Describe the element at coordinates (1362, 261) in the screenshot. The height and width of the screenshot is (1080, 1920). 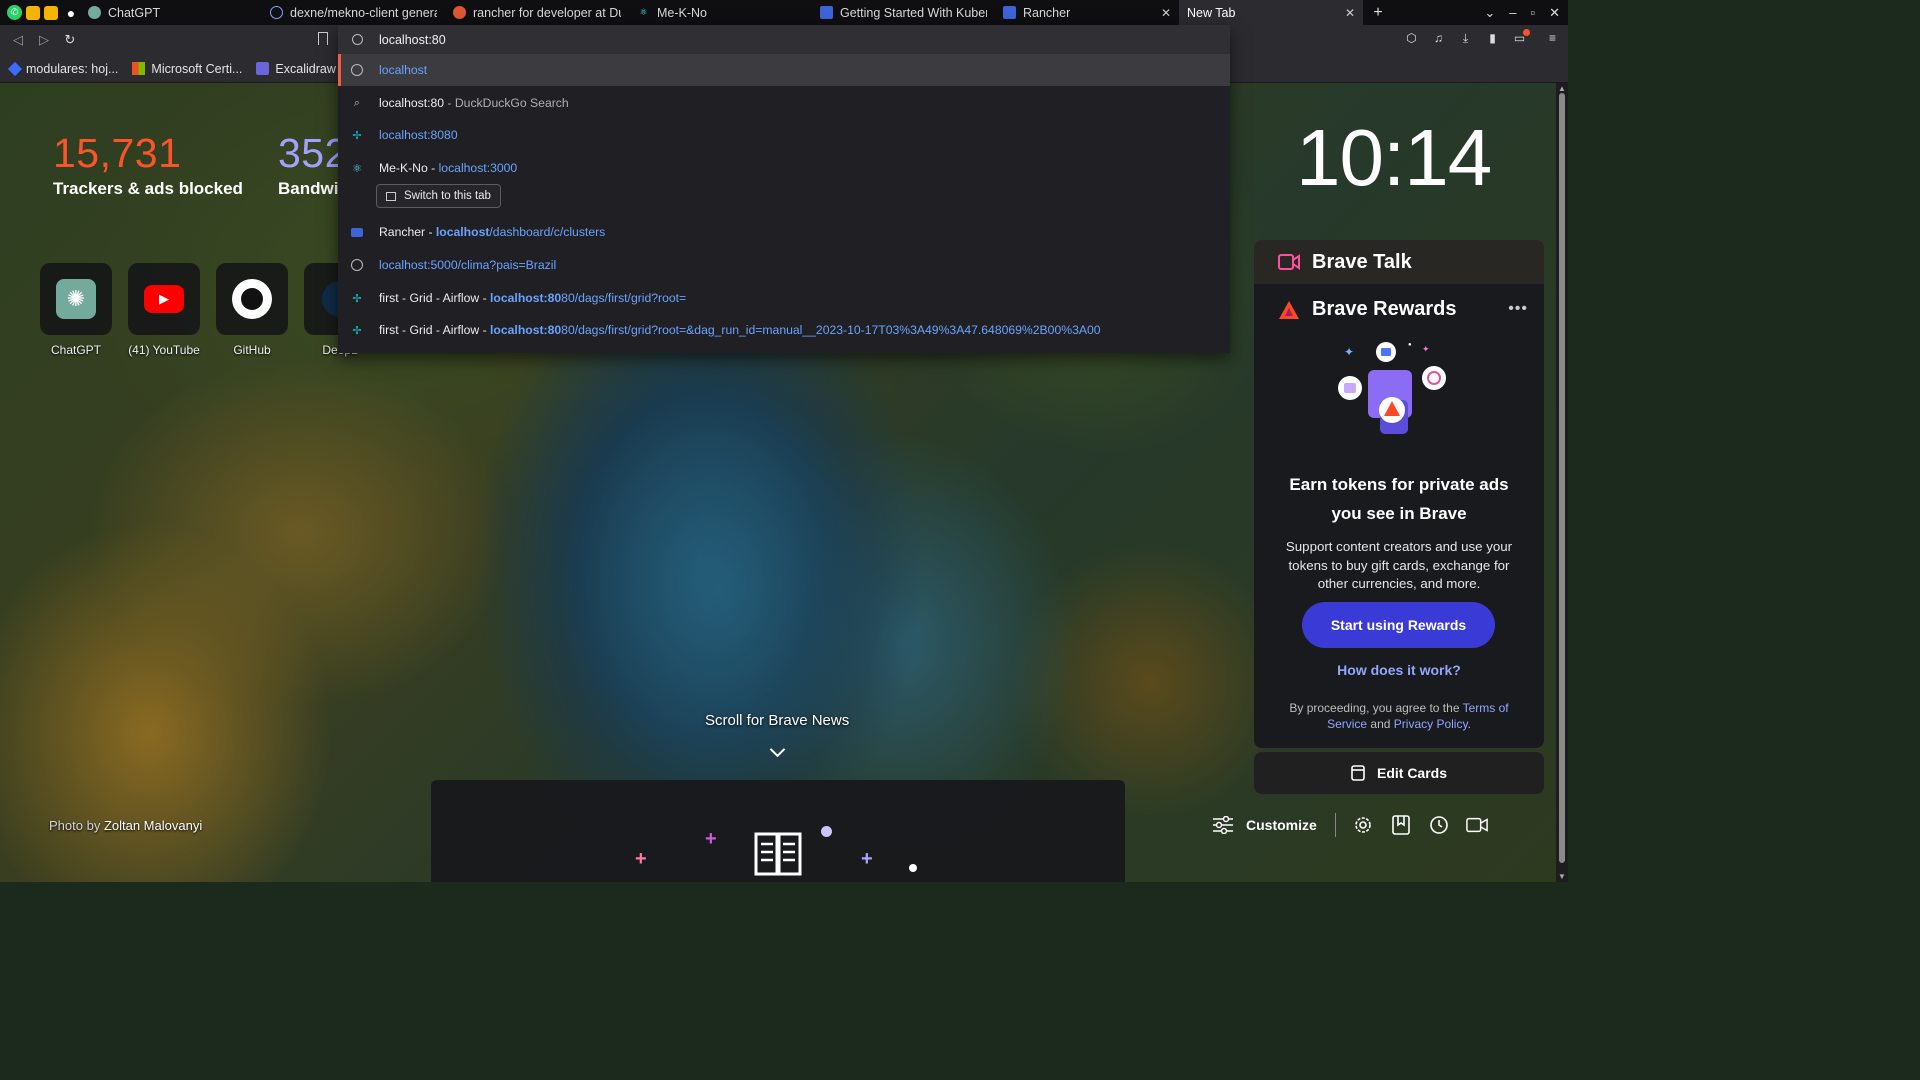
I see `brave-talk-title: Brave Talk` at that location.